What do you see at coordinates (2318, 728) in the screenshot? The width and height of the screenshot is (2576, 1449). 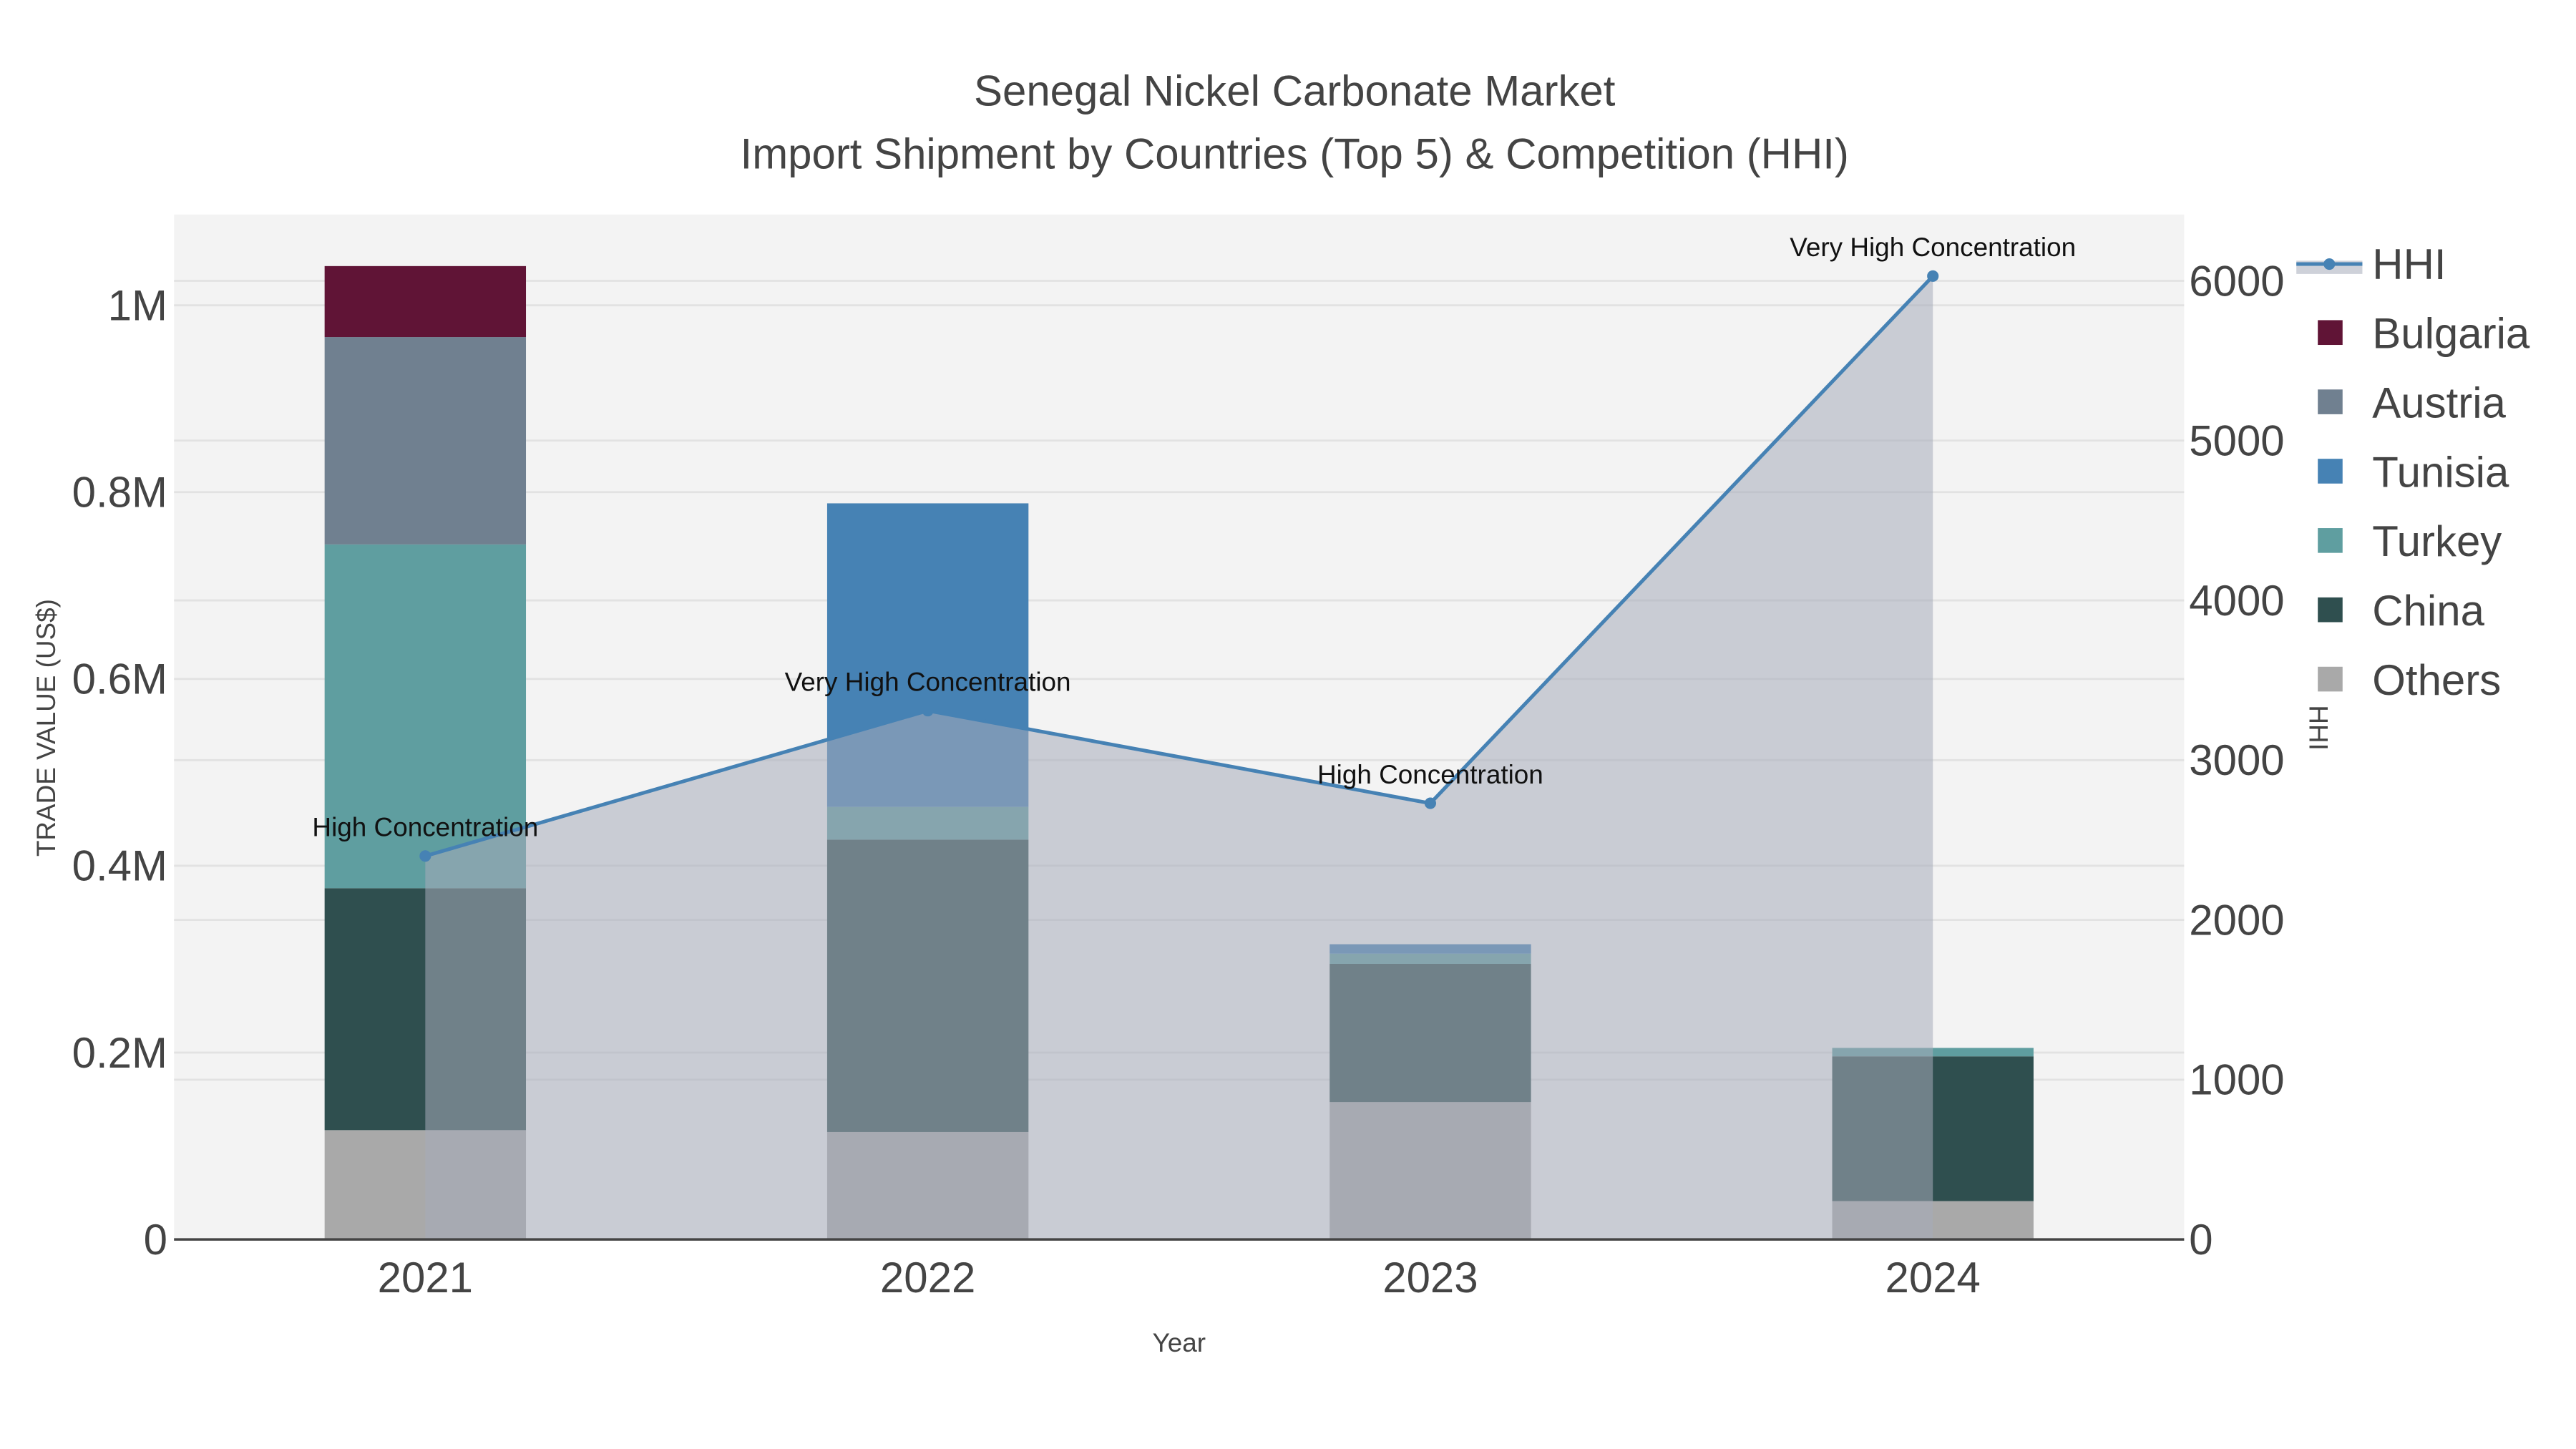 I see `y2-axis-title: HHI` at bounding box center [2318, 728].